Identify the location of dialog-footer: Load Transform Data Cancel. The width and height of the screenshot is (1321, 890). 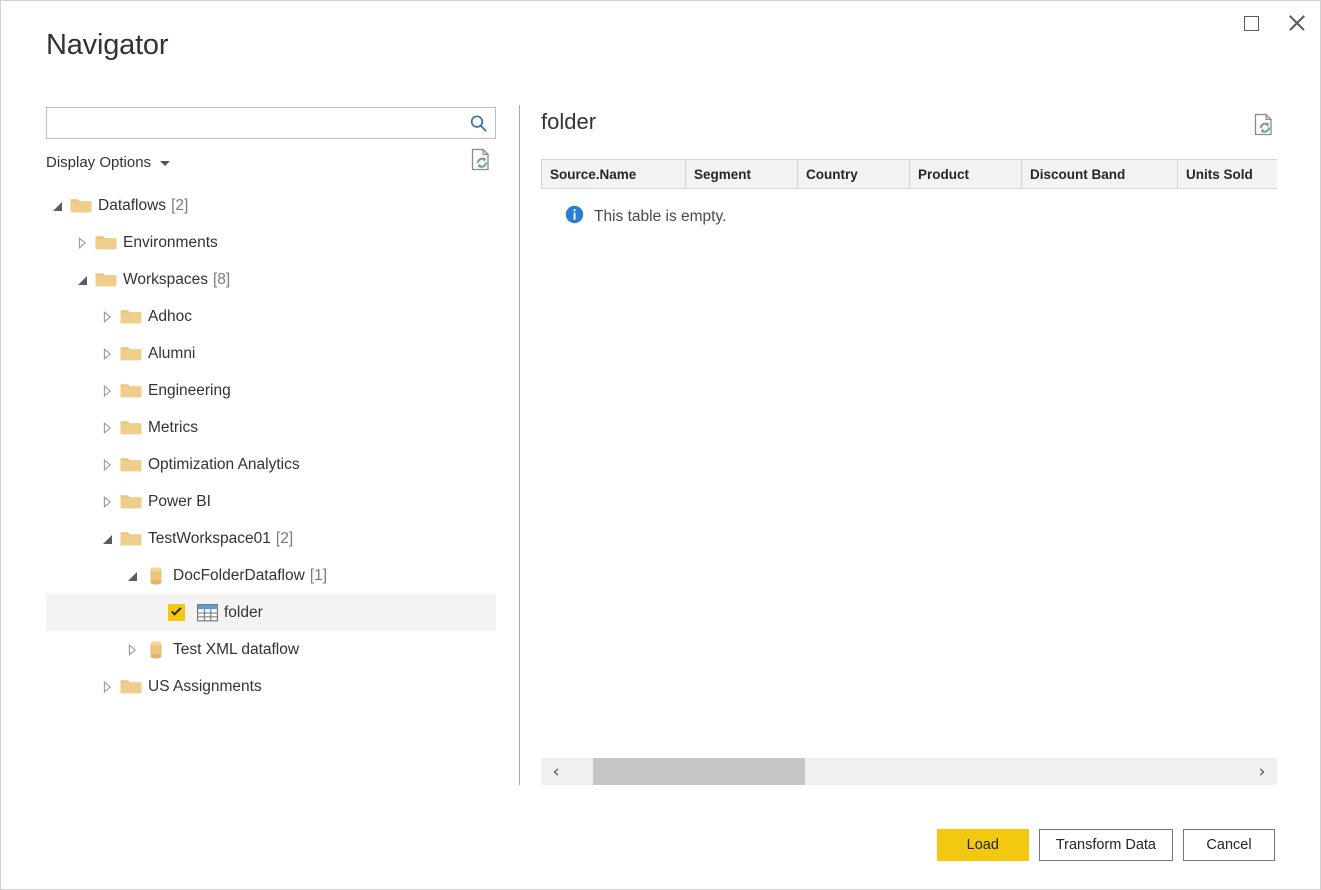
(1105, 845).